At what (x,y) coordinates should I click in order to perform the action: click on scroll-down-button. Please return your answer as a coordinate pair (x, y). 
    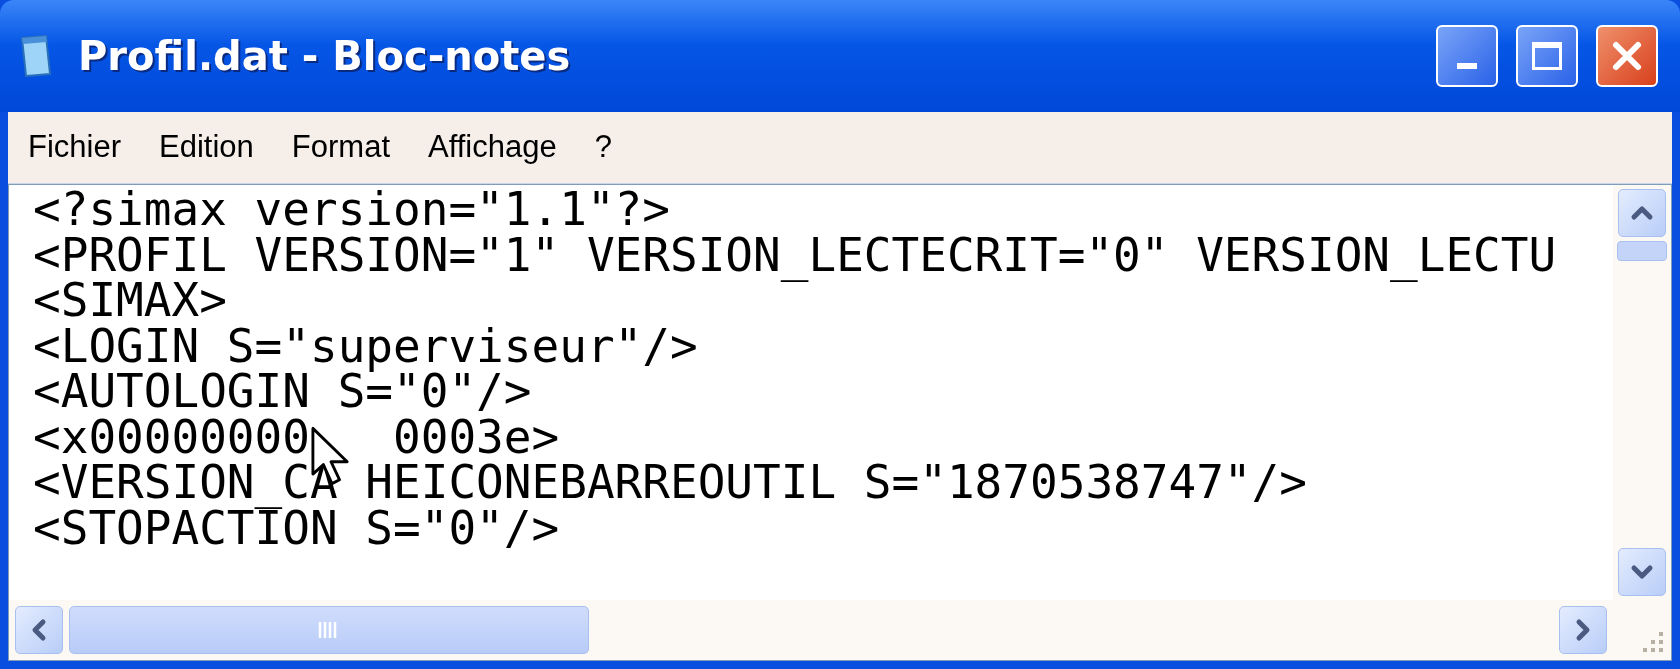
    Looking at the image, I should click on (1642, 572).